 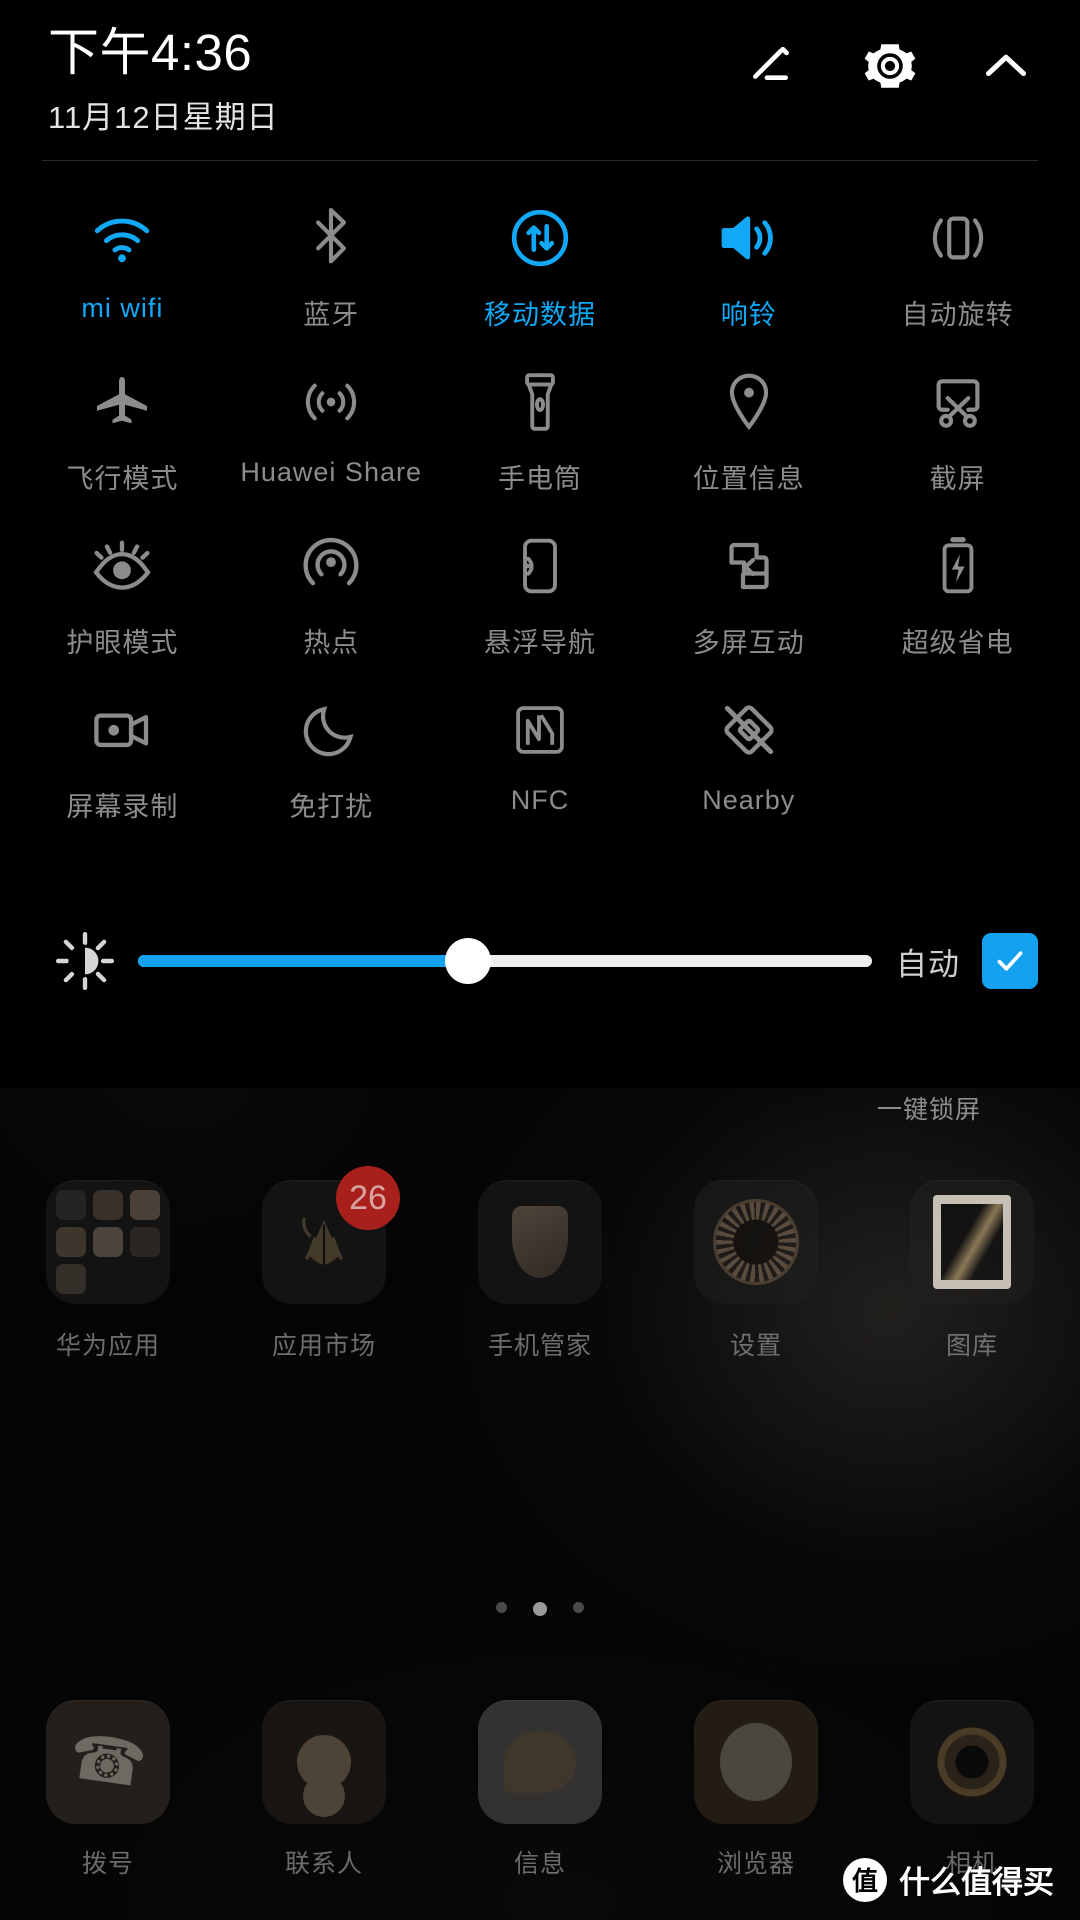 I want to click on mobile-data-icon, so click(x=540, y=238).